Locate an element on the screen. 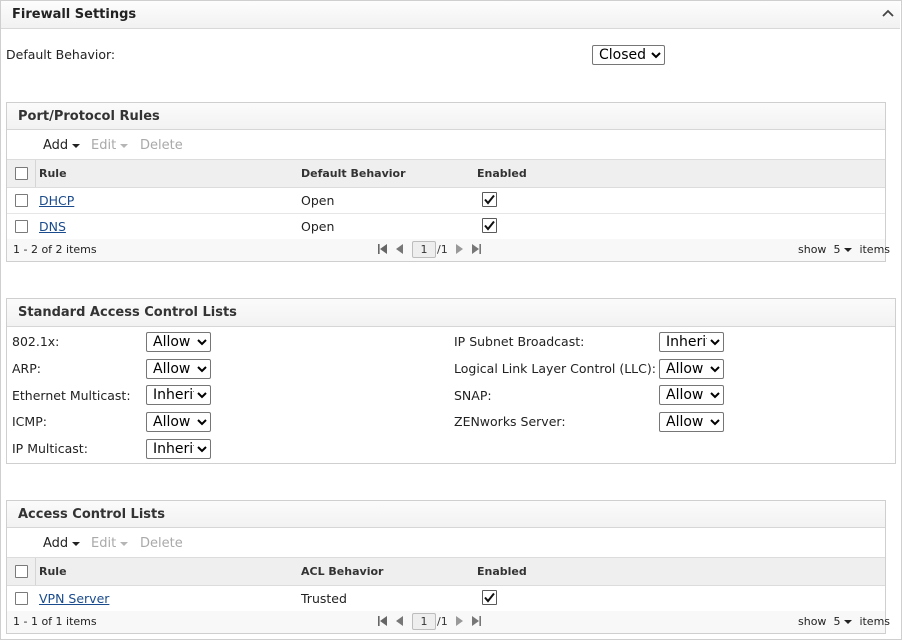  port-rules-edit-button: Edit is located at coordinates (110, 145).